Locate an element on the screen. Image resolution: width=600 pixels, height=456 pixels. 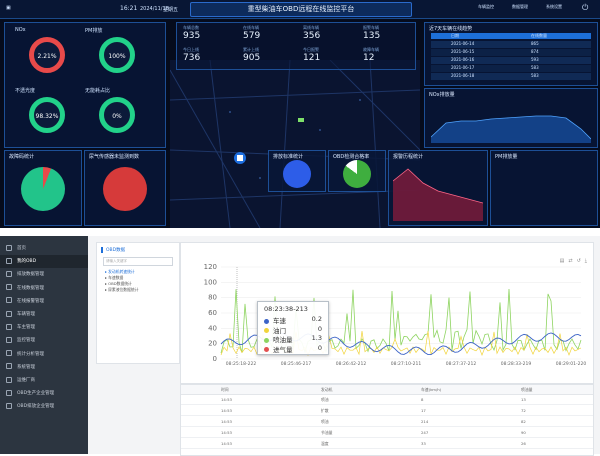
restore-icon: ↺ is located at coordinates (579, 261).